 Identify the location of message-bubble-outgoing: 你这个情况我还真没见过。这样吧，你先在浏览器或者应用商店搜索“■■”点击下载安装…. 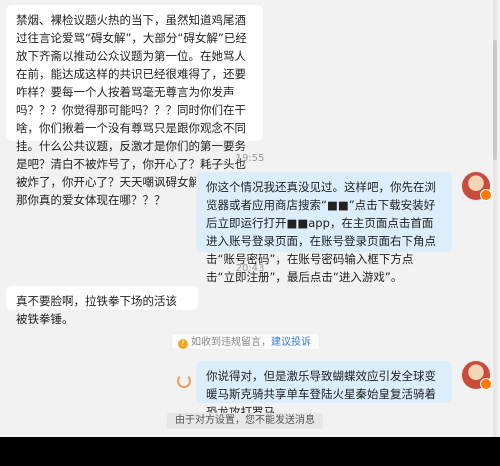
(324, 228).